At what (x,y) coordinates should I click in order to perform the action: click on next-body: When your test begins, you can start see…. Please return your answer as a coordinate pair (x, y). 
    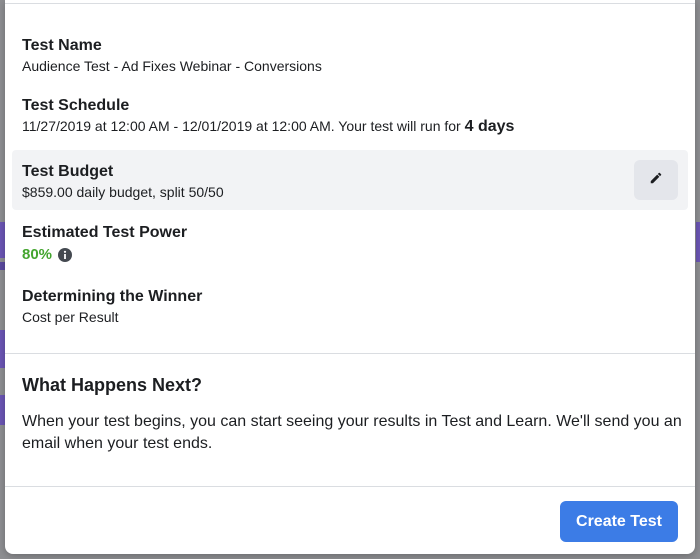
    Looking at the image, I should click on (352, 432).